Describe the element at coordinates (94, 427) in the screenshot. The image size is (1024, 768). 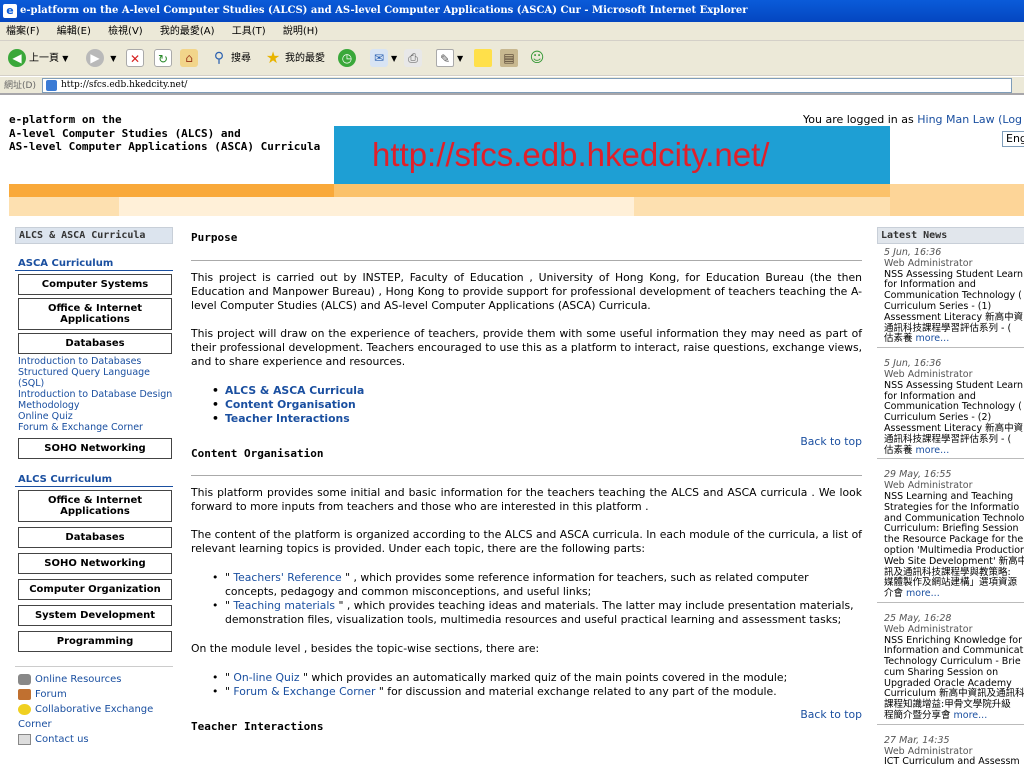
I see `nav-forum-exchange: Forum & Exchange Corner` at that location.